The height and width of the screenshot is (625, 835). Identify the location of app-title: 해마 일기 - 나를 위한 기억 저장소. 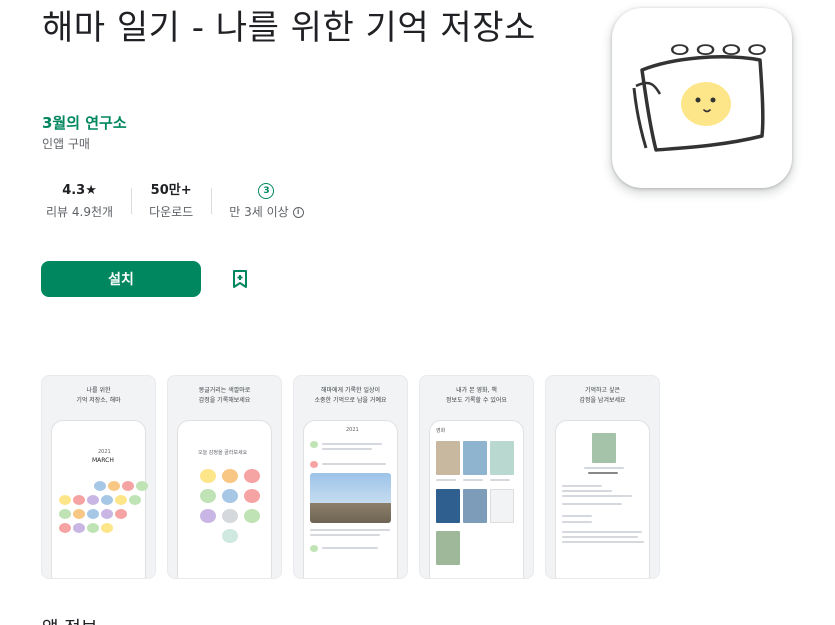
(289, 28).